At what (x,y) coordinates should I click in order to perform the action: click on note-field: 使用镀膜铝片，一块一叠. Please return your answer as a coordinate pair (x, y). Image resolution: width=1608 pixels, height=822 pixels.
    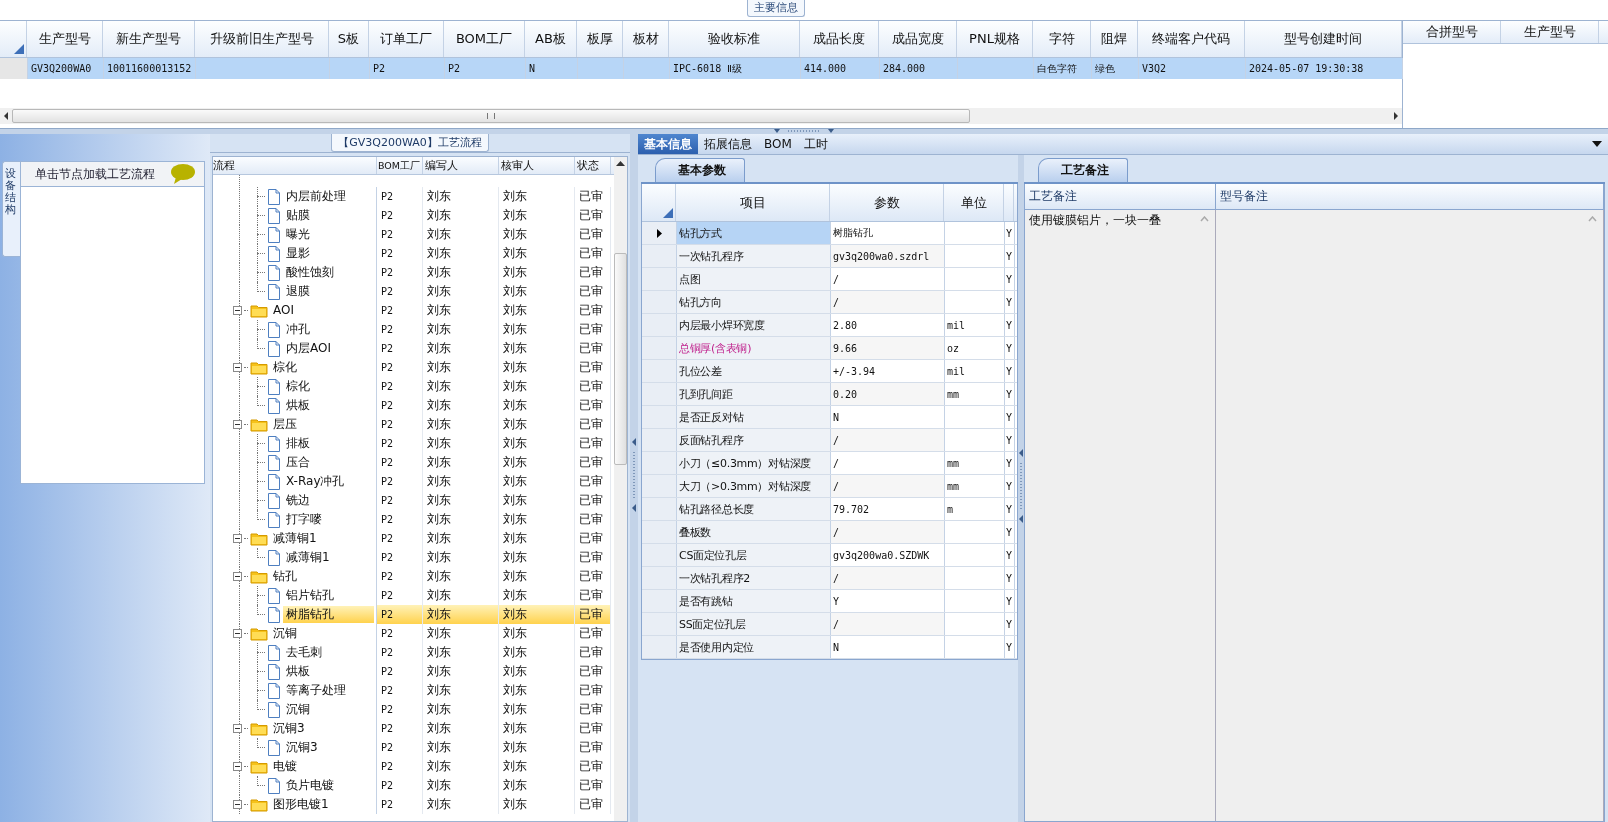
    Looking at the image, I should click on (1120, 515).